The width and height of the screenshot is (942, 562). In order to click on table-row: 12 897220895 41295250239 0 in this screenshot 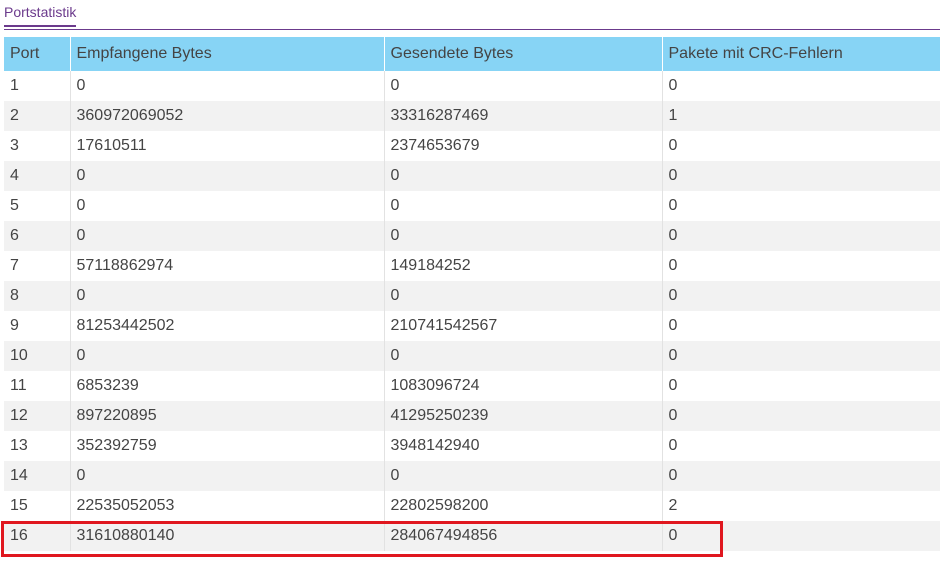, I will do `click(472, 416)`.